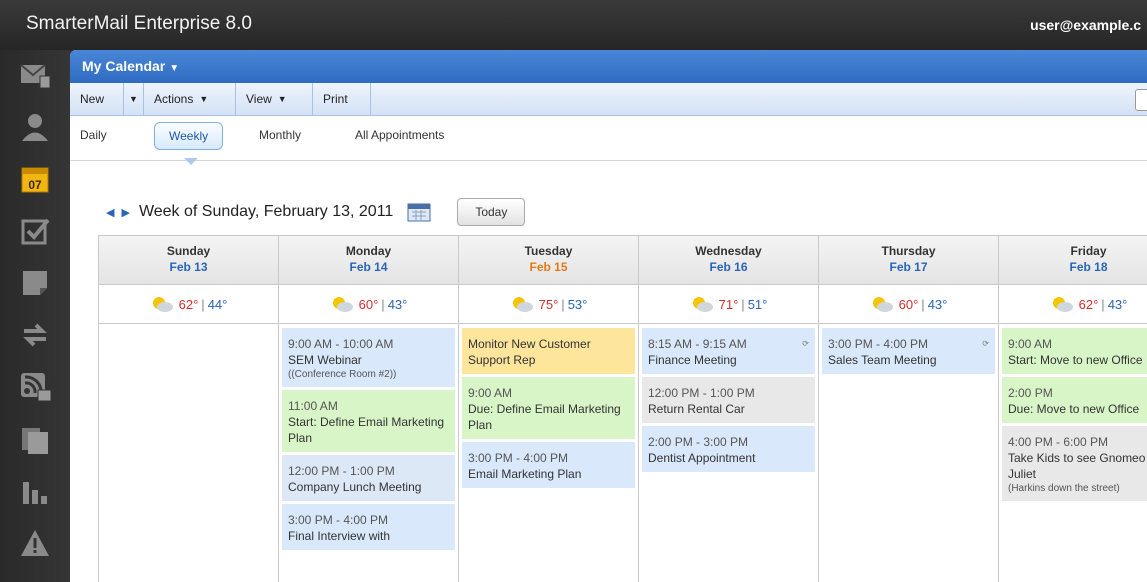  Describe the element at coordinates (728, 351) in the screenshot. I see `appointment: ⟳ 8:15 AM - 9:15 AM Finance Meeting` at that location.